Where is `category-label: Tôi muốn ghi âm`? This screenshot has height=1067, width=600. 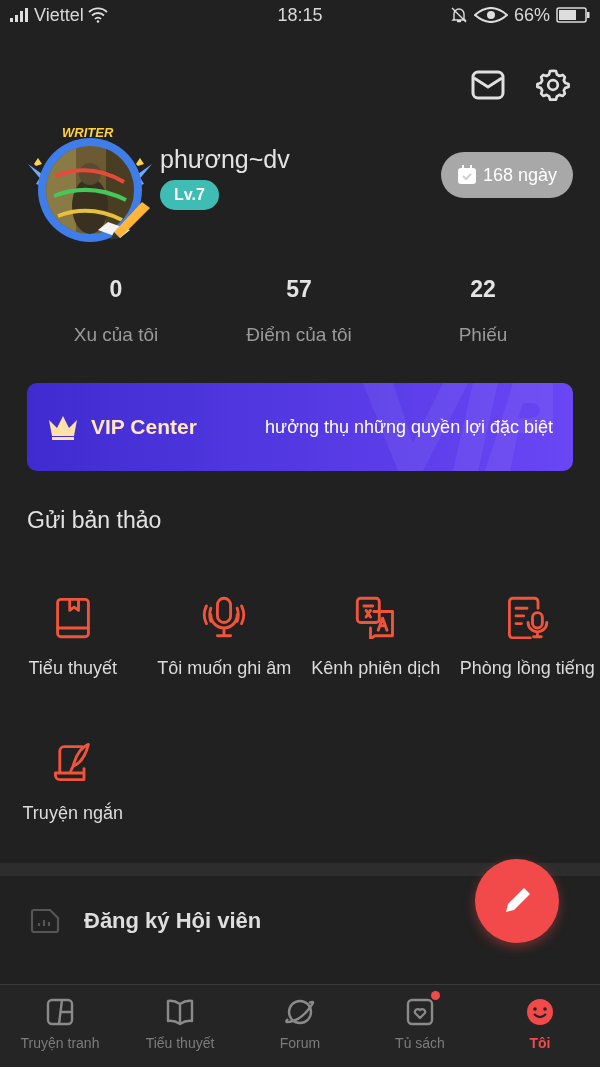
category-label: Tôi muốn ghi âm is located at coordinates (224, 668).